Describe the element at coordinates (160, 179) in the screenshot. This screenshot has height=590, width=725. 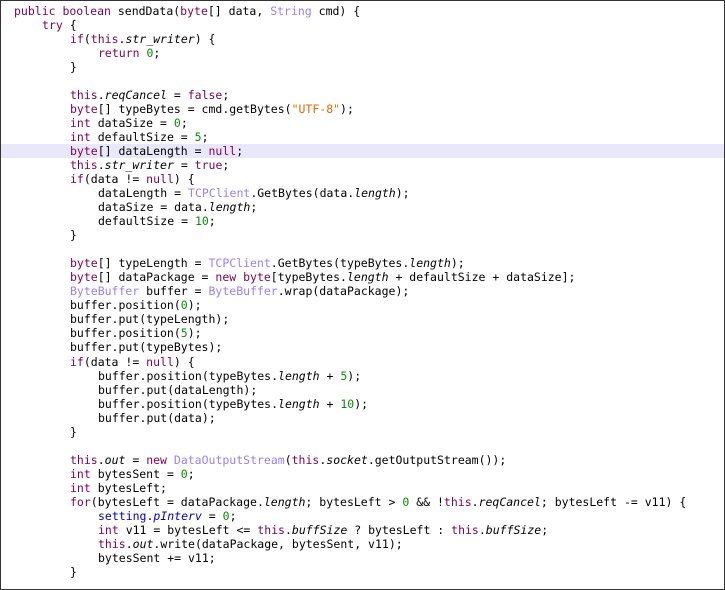
I see `code-token: null` at that location.